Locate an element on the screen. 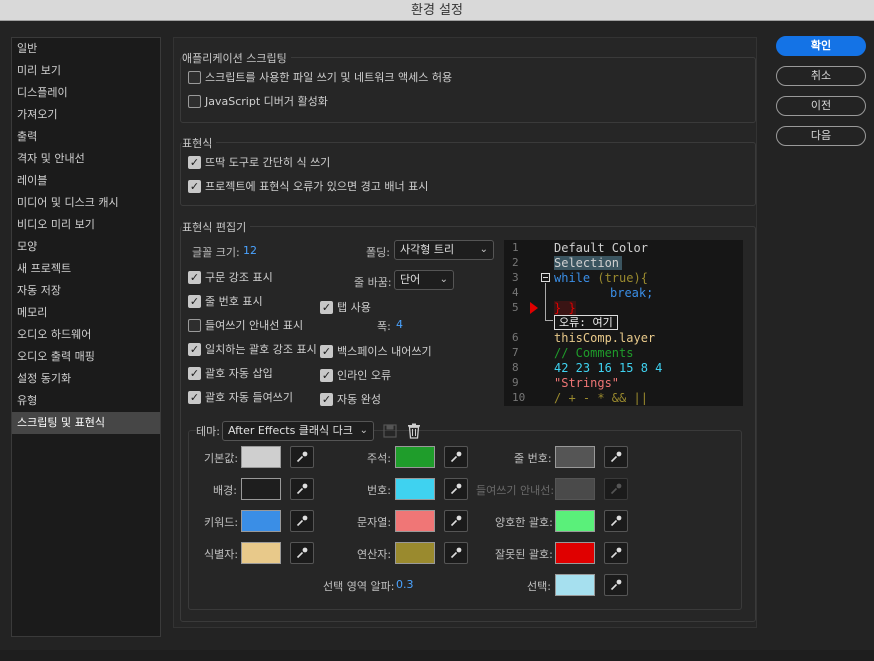 The height and width of the screenshot is (661, 874). sidebar-item-general: 일반 is located at coordinates (86, 49).